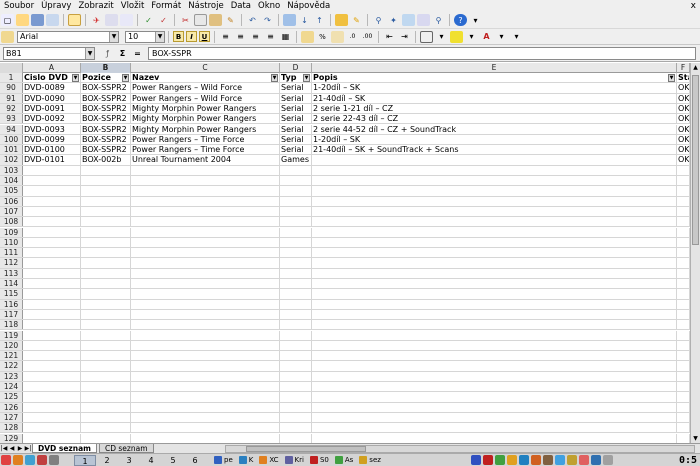 The image size is (700, 466). What do you see at coordinates (11, 345) in the screenshot?
I see `row-header: 120` at bounding box center [11, 345].